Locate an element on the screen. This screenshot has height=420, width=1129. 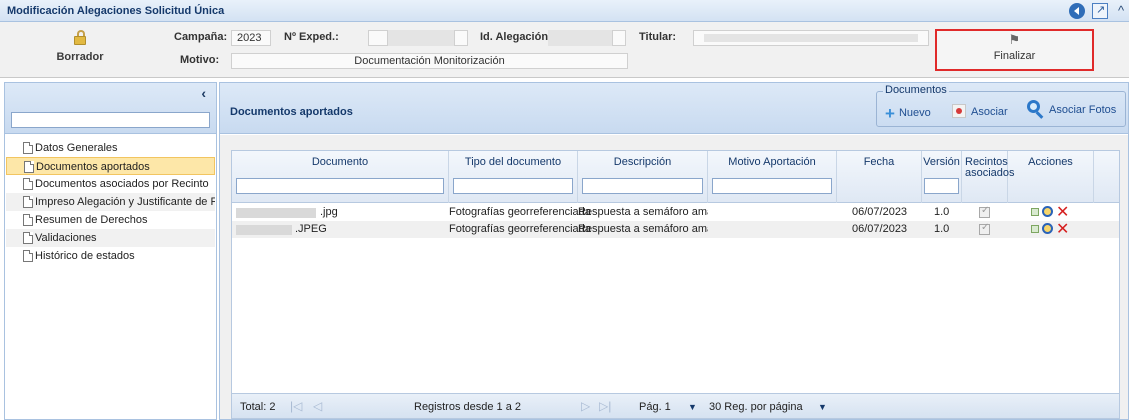
documentos-toolbar: Documentos + Nuevo Asociar Asociar Fotos is located at coordinates (1001, 105).